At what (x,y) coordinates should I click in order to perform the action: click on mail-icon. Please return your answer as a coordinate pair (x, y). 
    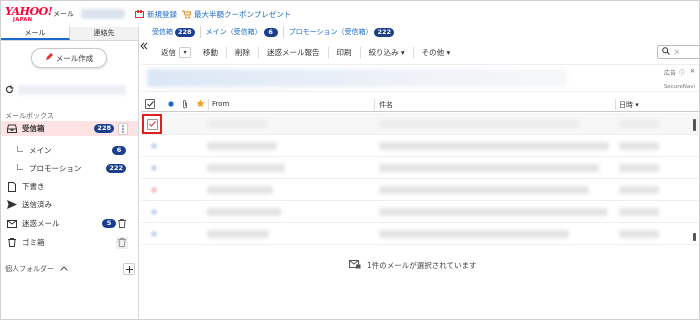
    Looking at the image, I should click on (355, 265).